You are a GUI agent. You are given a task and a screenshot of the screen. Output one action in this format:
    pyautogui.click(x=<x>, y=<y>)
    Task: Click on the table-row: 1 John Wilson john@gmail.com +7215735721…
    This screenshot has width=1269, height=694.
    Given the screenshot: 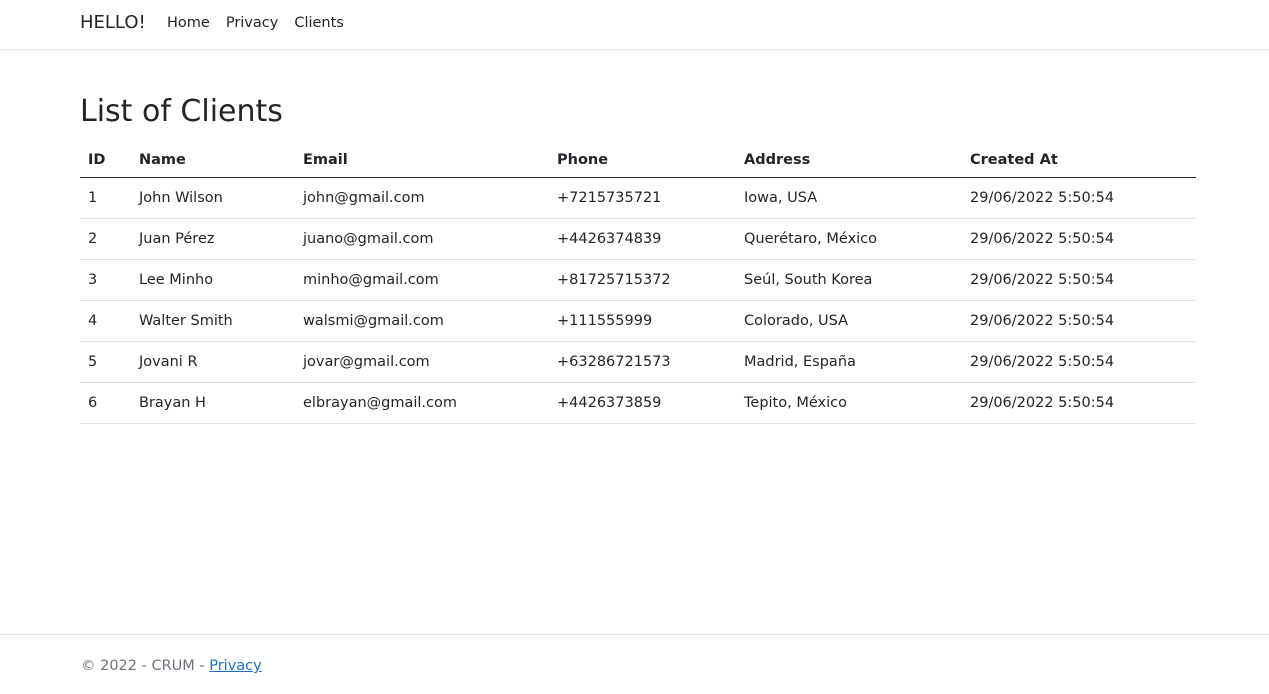 What is the action you would take?
    pyautogui.click(x=638, y=198)
    